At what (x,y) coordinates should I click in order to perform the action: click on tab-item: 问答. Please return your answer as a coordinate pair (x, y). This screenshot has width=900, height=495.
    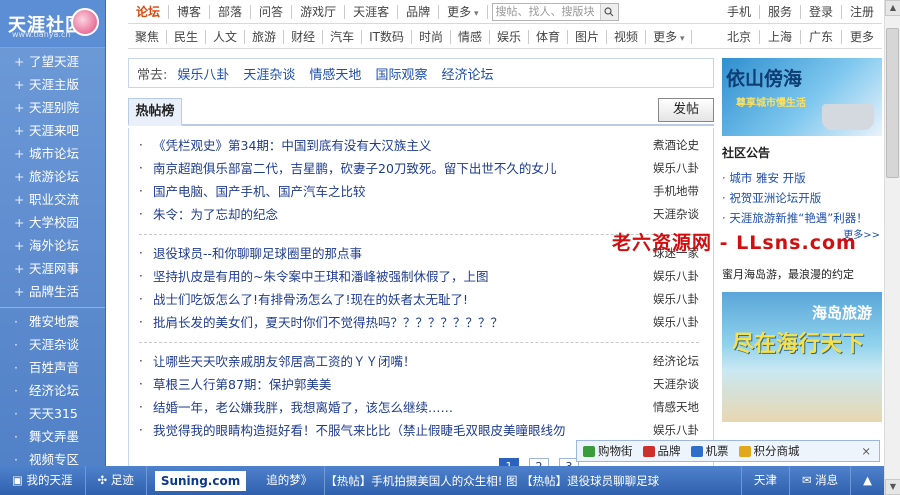
    Looking at the image, I should click on (272, 11).